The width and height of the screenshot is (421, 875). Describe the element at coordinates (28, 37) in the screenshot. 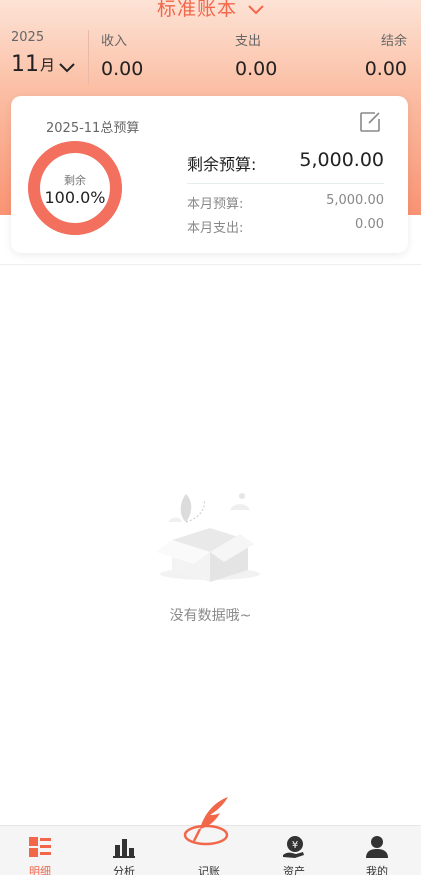

I see `year-label: 2025` at that location.